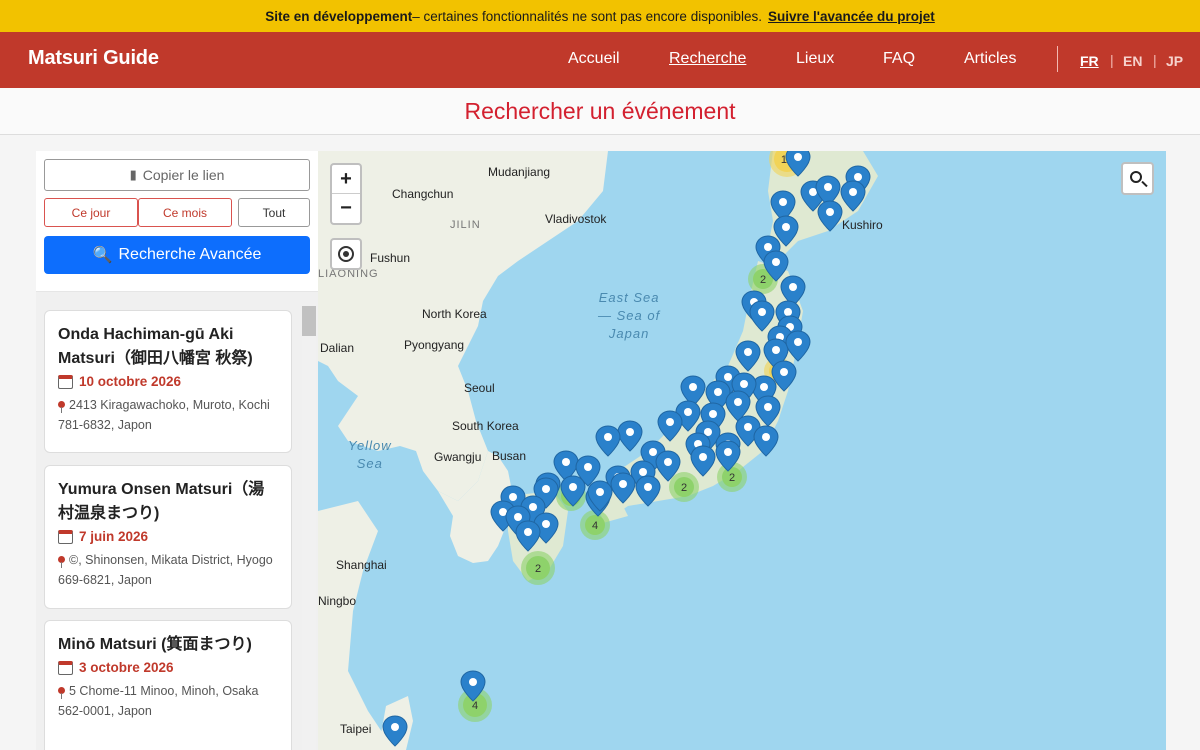 This screenshot has height=750, width=1200. Describe the element at coordinates (183, 175) in the screenshot. I see `copy-link-label: Copier le lien` at that location.